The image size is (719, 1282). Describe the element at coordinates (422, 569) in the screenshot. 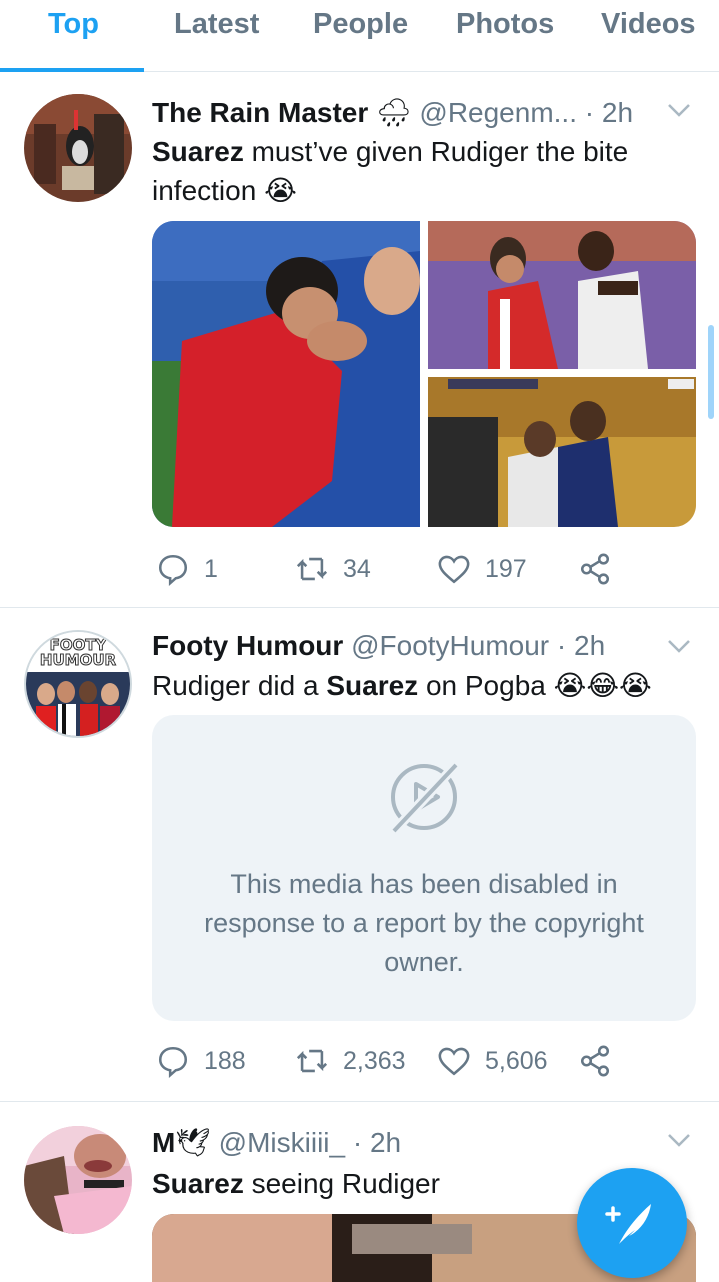

I see `tweet-actions: 1 34 197` at that location.